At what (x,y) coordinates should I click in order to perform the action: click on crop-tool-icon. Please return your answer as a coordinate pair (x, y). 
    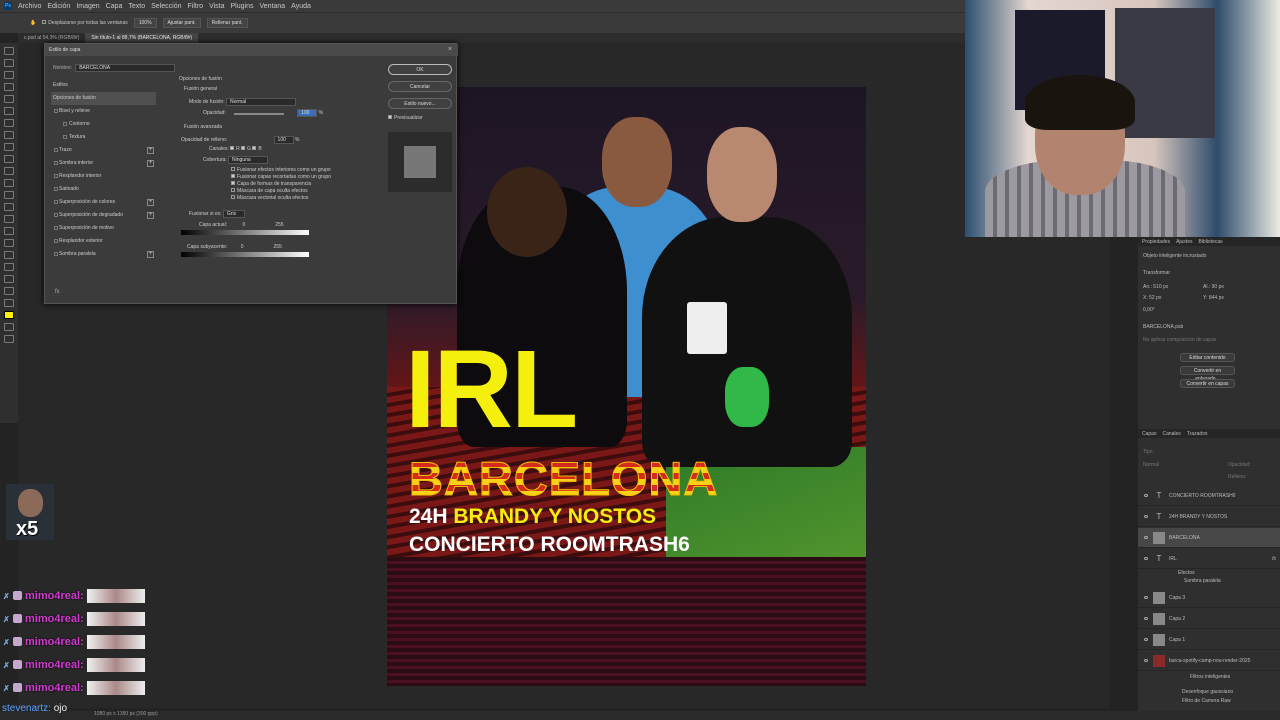
    Looking at the image, I should click on (9, 99).